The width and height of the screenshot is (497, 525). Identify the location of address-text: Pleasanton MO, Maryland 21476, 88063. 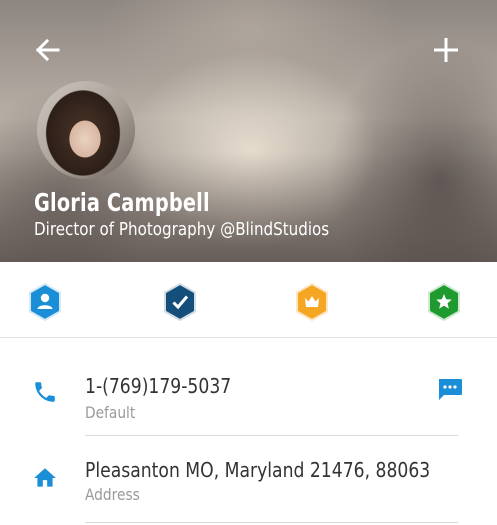
(258, 470).